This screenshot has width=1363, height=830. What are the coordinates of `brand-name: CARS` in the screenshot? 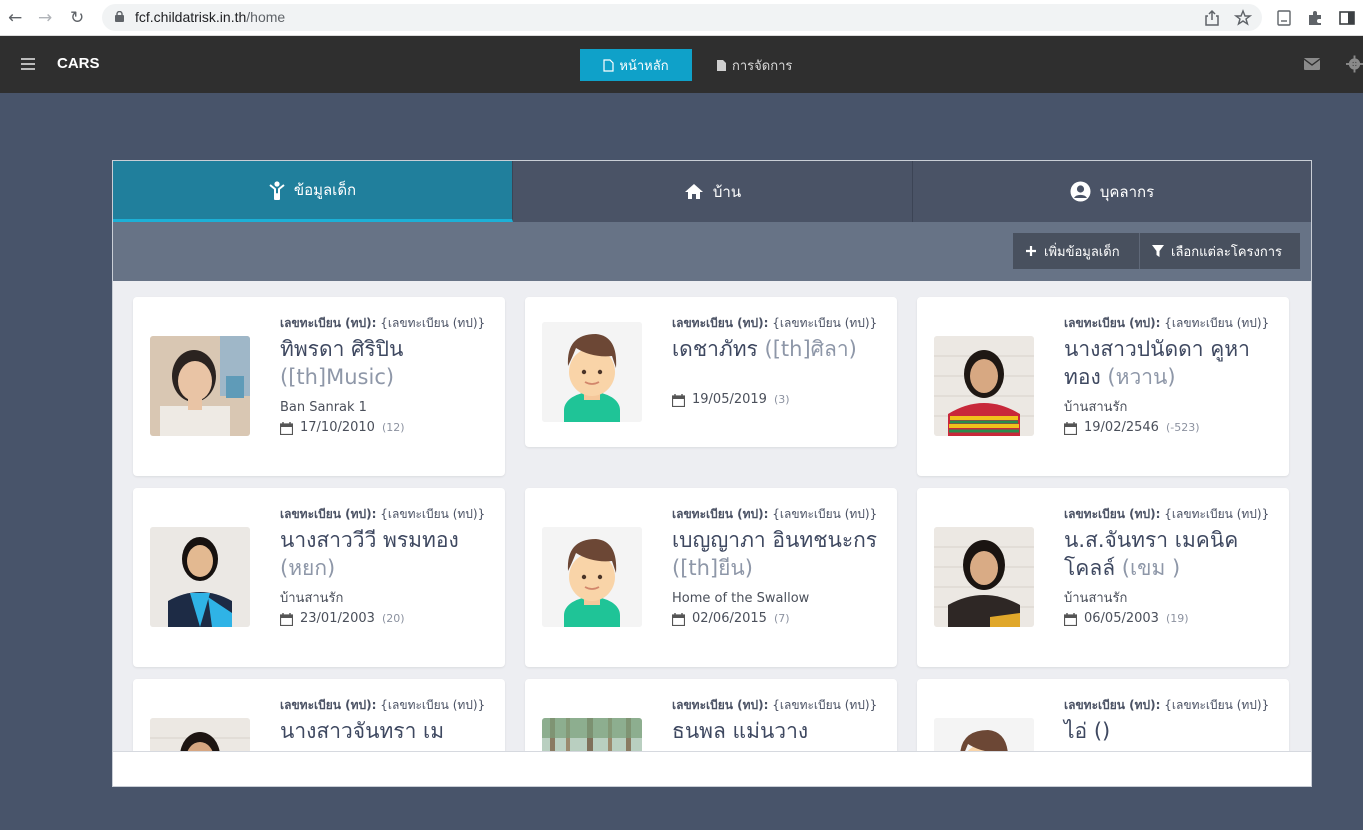 It's located at (78, 63).